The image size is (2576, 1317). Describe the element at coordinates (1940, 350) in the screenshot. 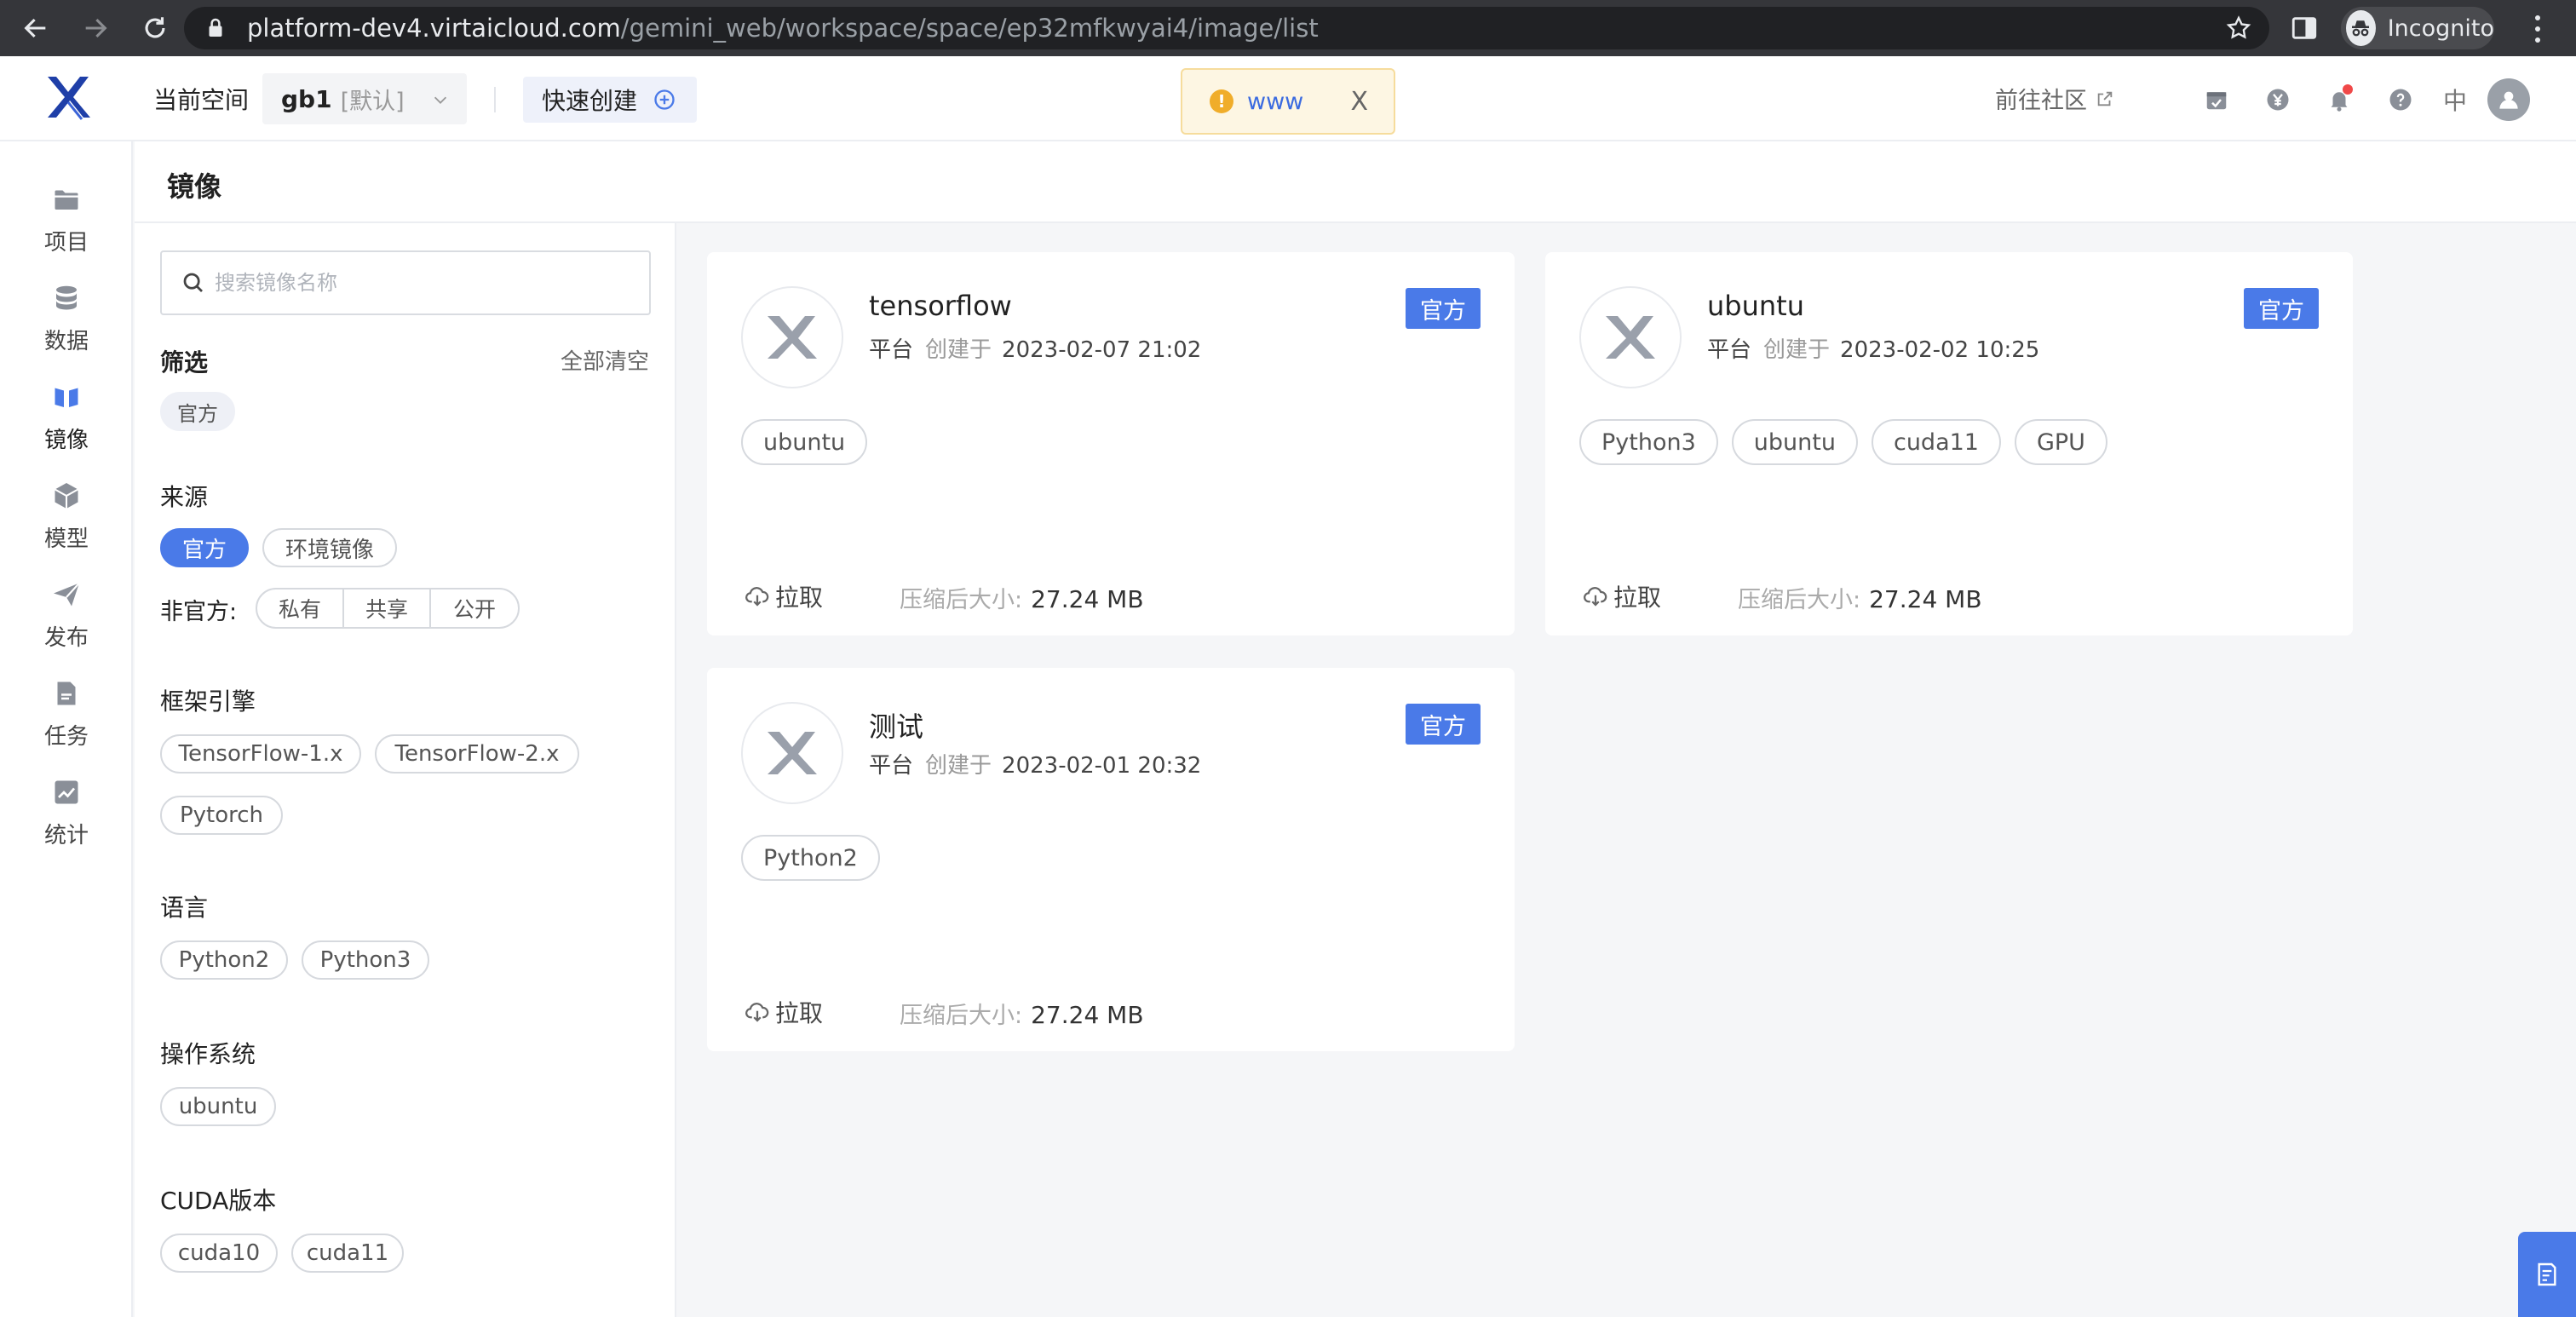

I see `created-time: 2023-02-02 10:25` at that location.